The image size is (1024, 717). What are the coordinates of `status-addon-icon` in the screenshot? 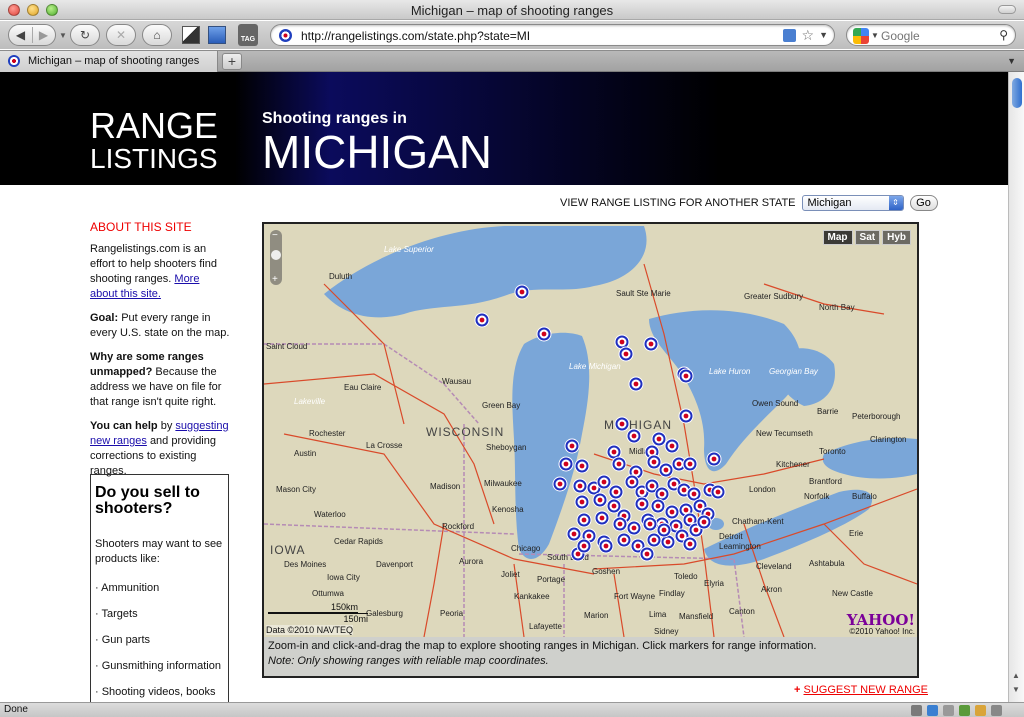 It's located at (916, 710).